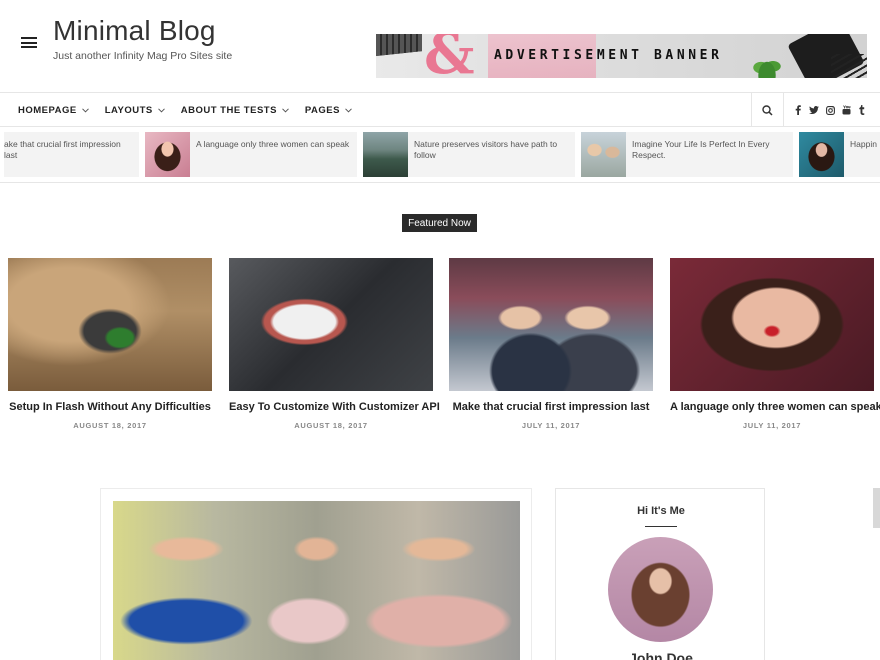 This screenshot has width=880, height=660. I want to click on advertisement-banner: & ADVERTISEMENT BANNER, so click(621, 56).